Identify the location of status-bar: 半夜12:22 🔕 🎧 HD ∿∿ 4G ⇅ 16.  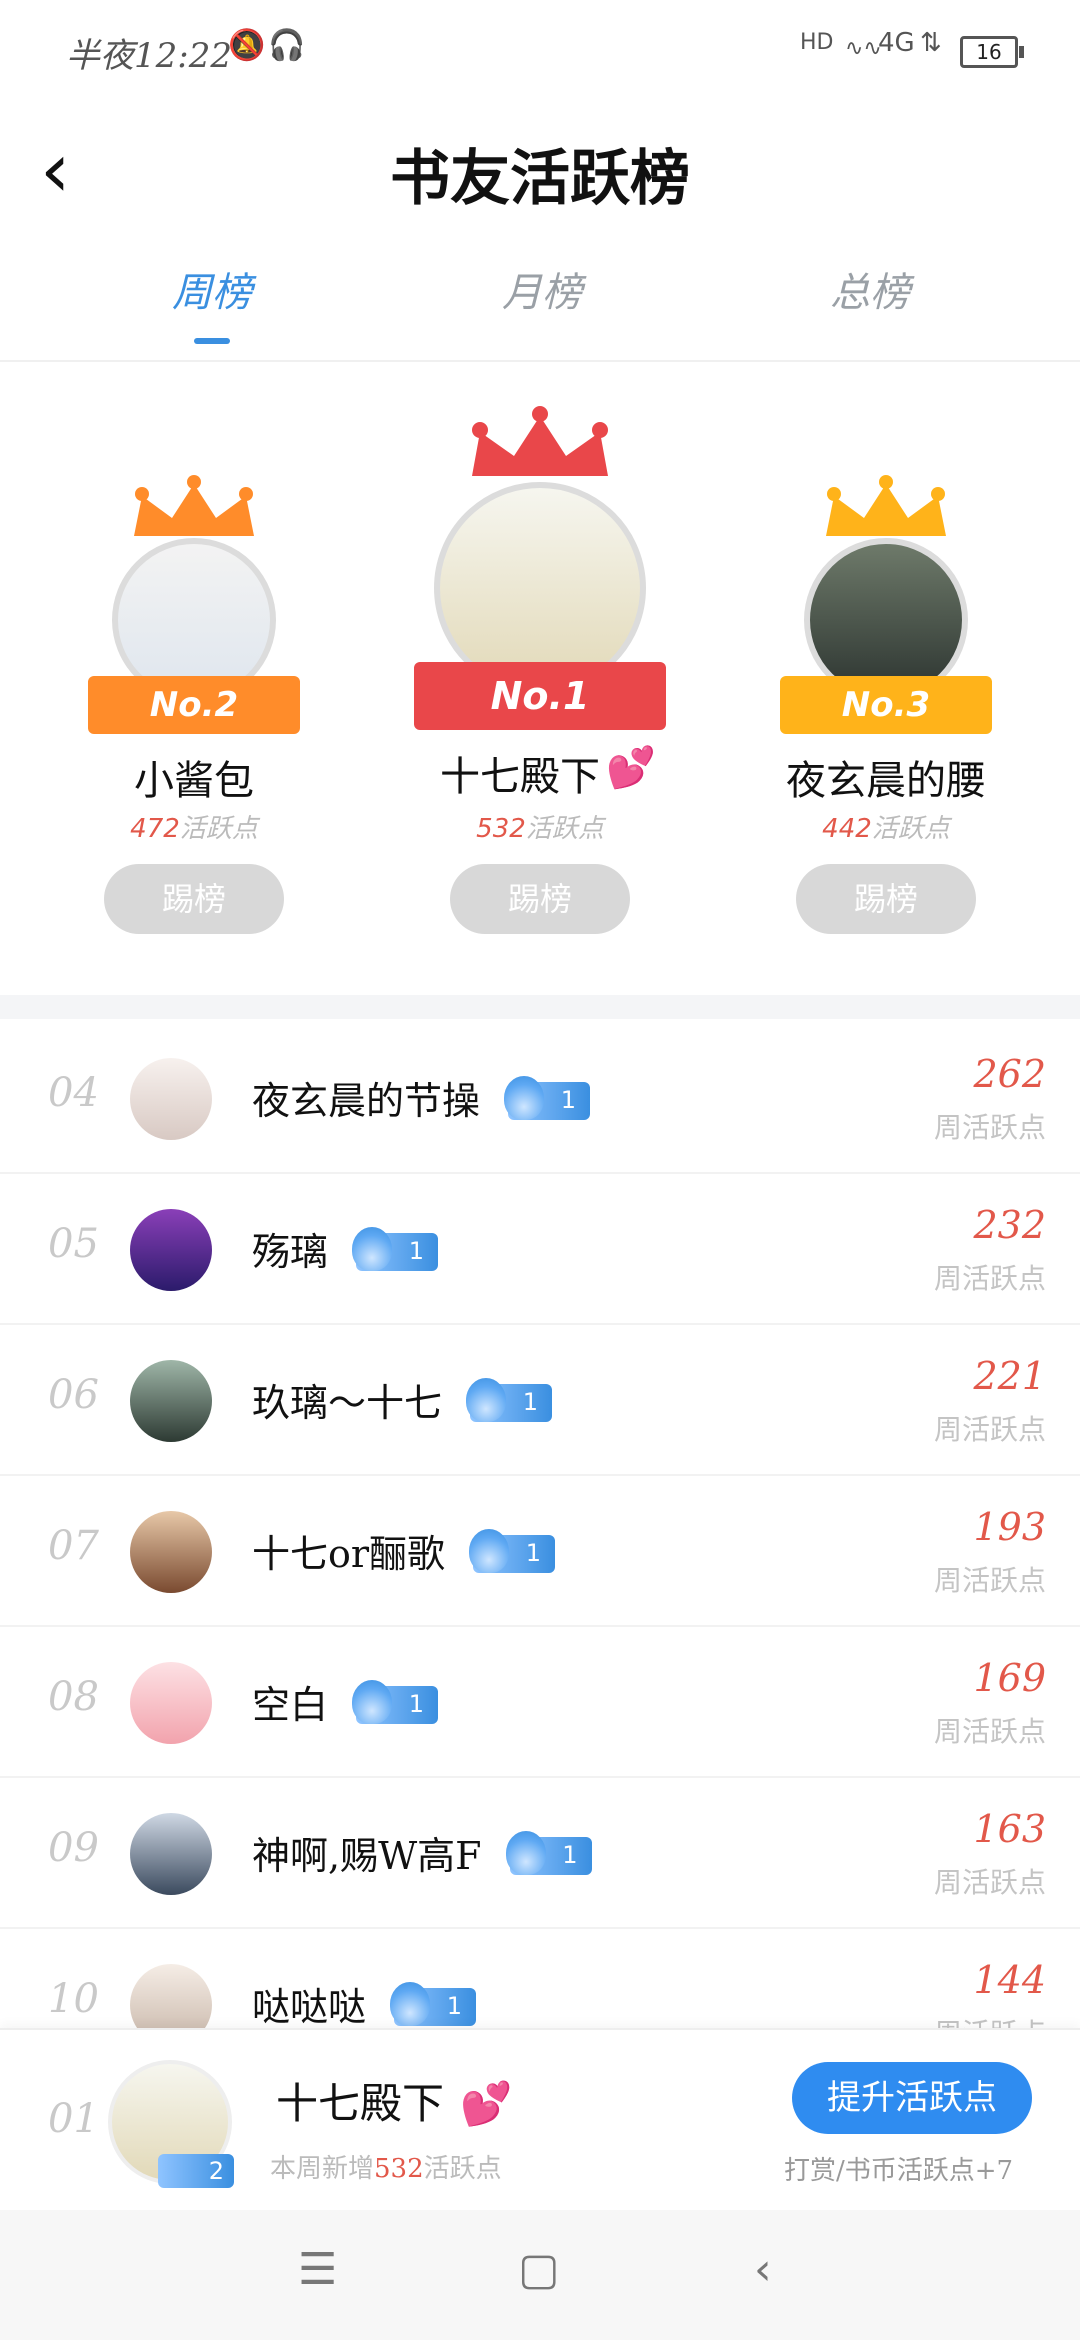
(540, 50).